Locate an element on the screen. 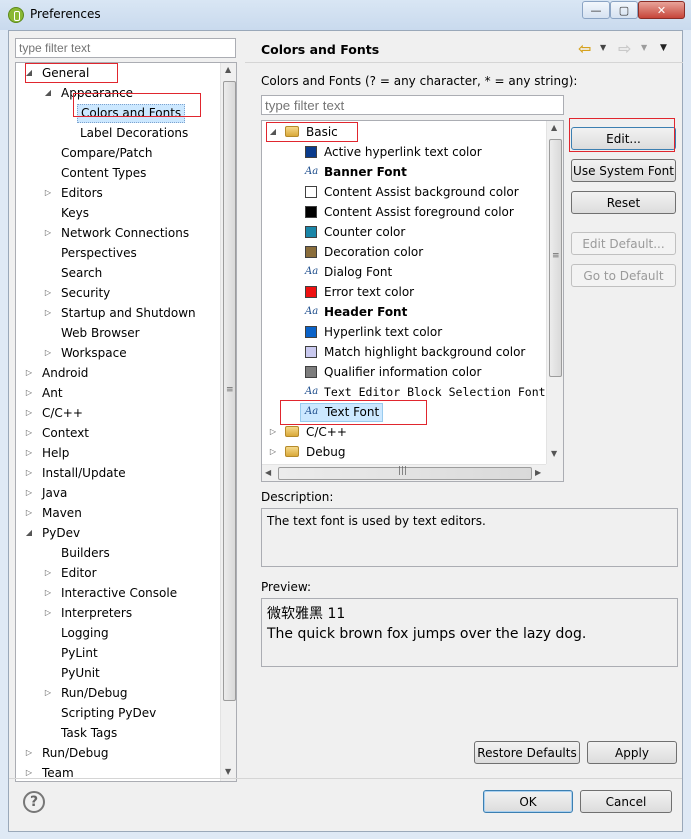  tree-item: ◢ PyDev is located at coordinates (117, 533).